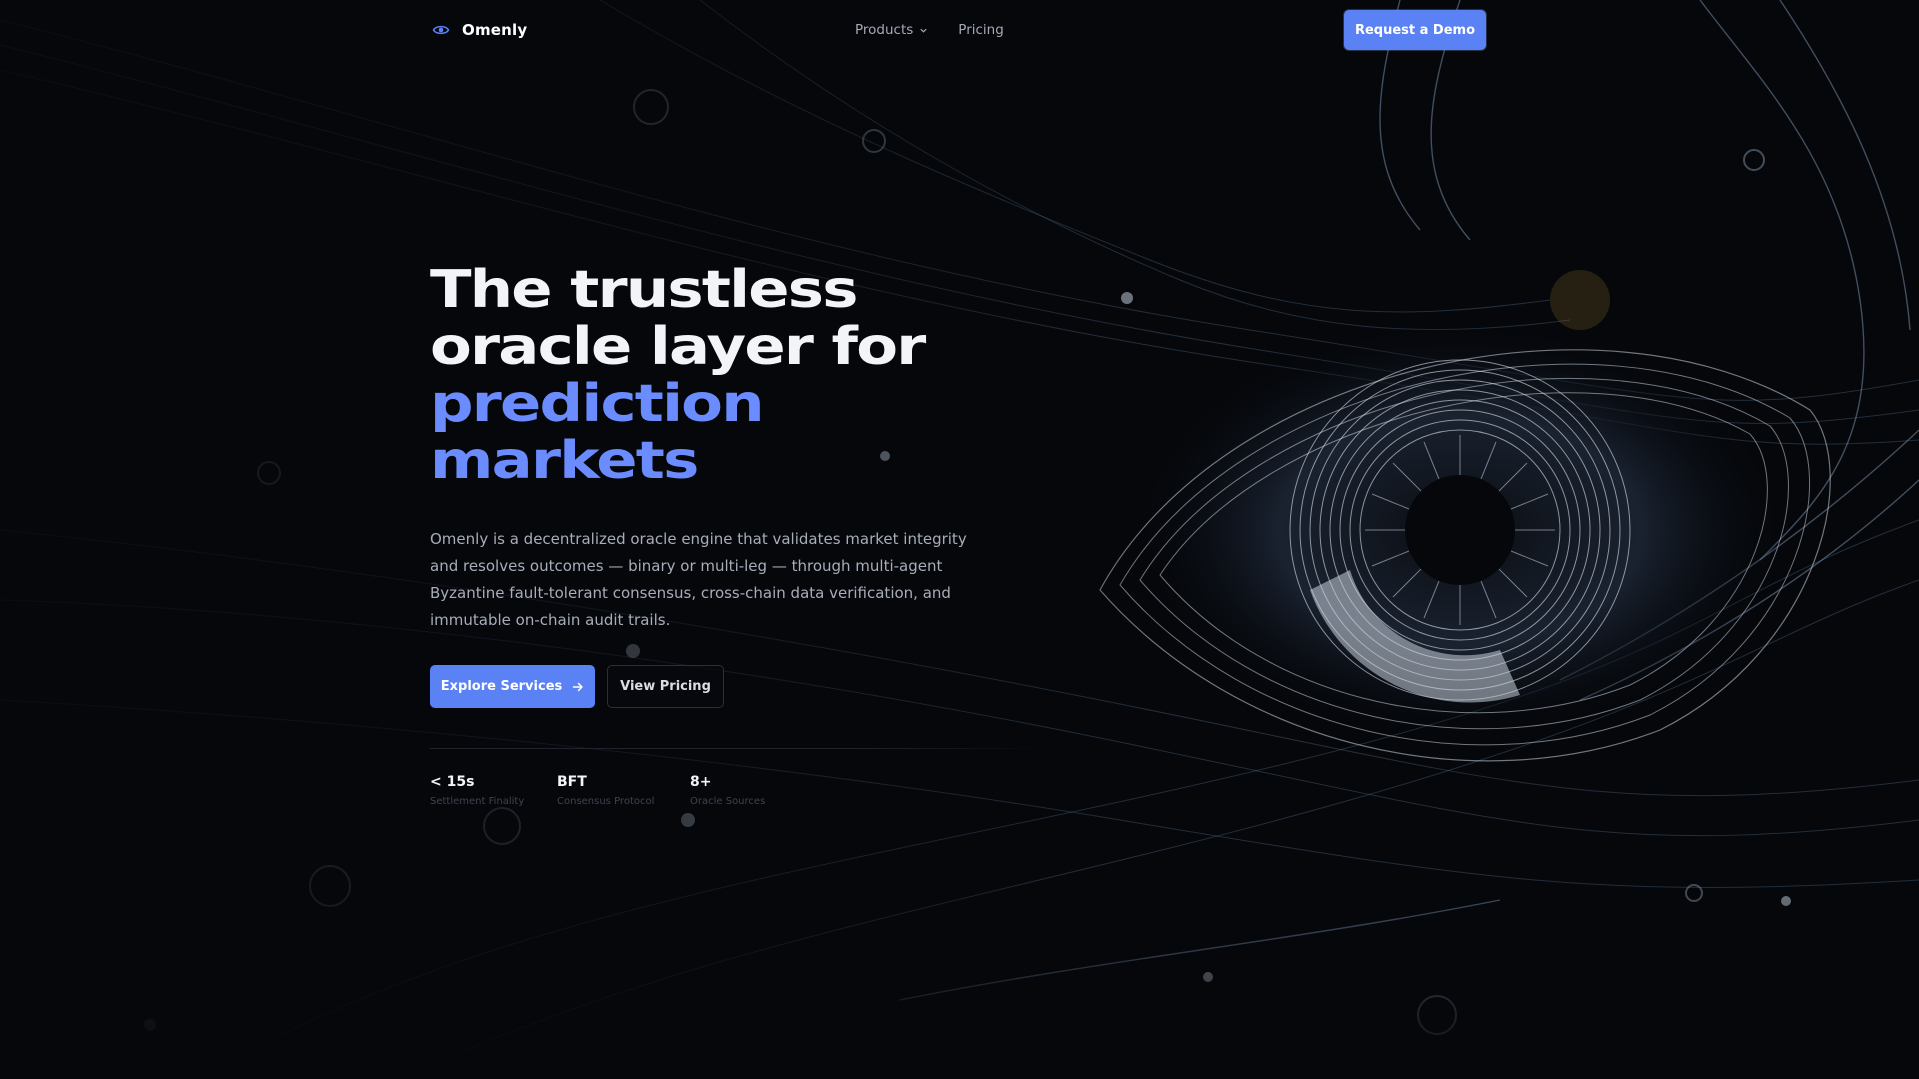 This screenshot has width=1919, height=1079. I want to click on stat-value: < 15s, so click(452, 782).